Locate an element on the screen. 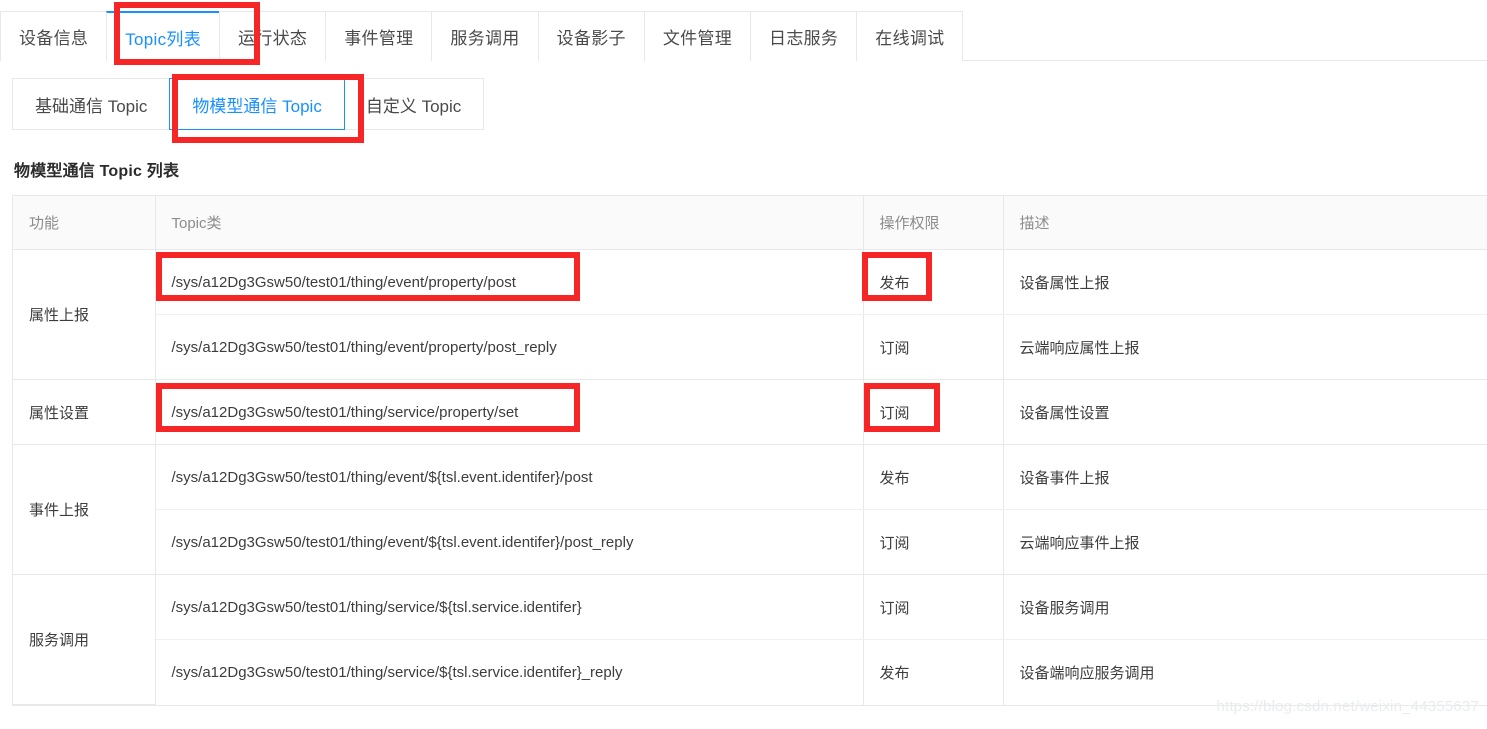 This screenshot has width=1487, height=729. tab-label: 文件管理 is located at coordinates (697, 38).